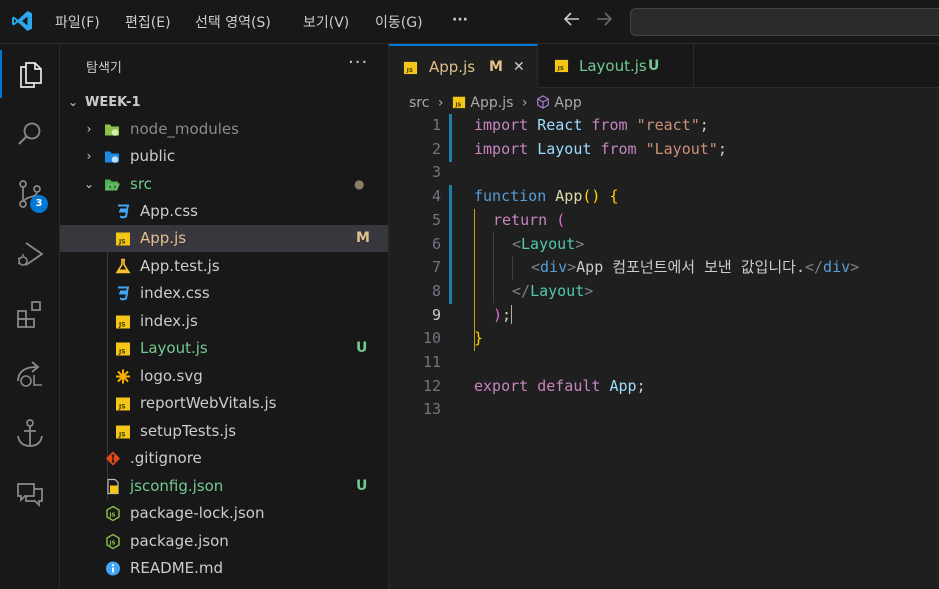 The width and height of the screenshot is (939, 589). Describe the element at coordinates (399, 22) in the screenshot. I see `menu-go: 이동(G)` at that location.